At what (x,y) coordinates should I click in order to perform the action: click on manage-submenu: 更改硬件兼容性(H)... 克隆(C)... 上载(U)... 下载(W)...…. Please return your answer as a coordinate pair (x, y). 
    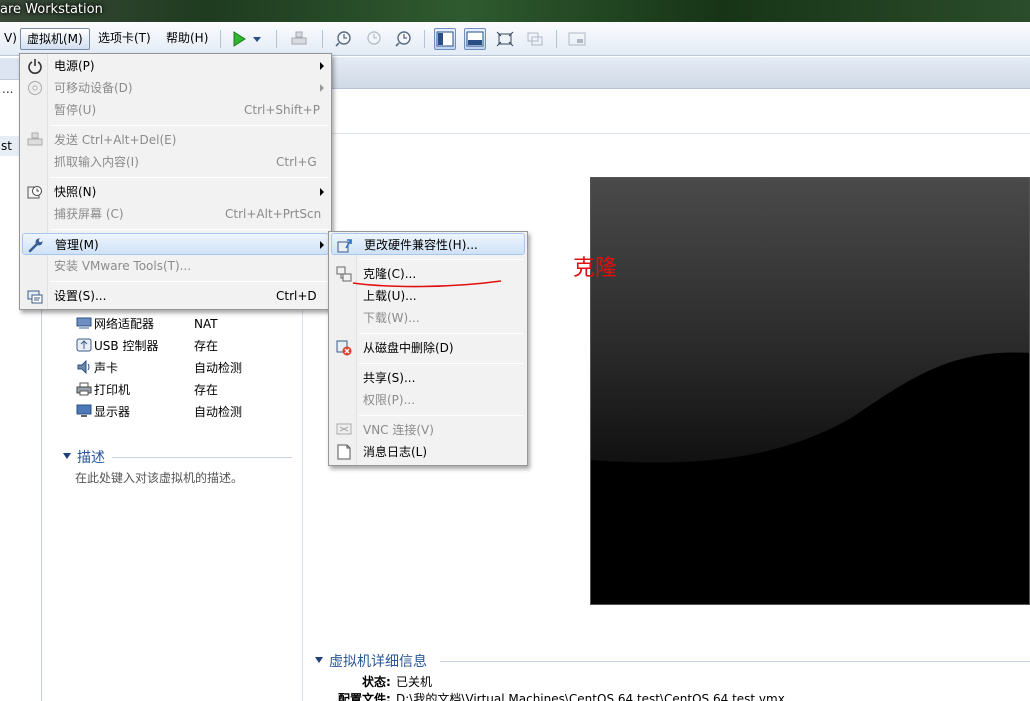
    Looking at the image, I should click on (428, 348).